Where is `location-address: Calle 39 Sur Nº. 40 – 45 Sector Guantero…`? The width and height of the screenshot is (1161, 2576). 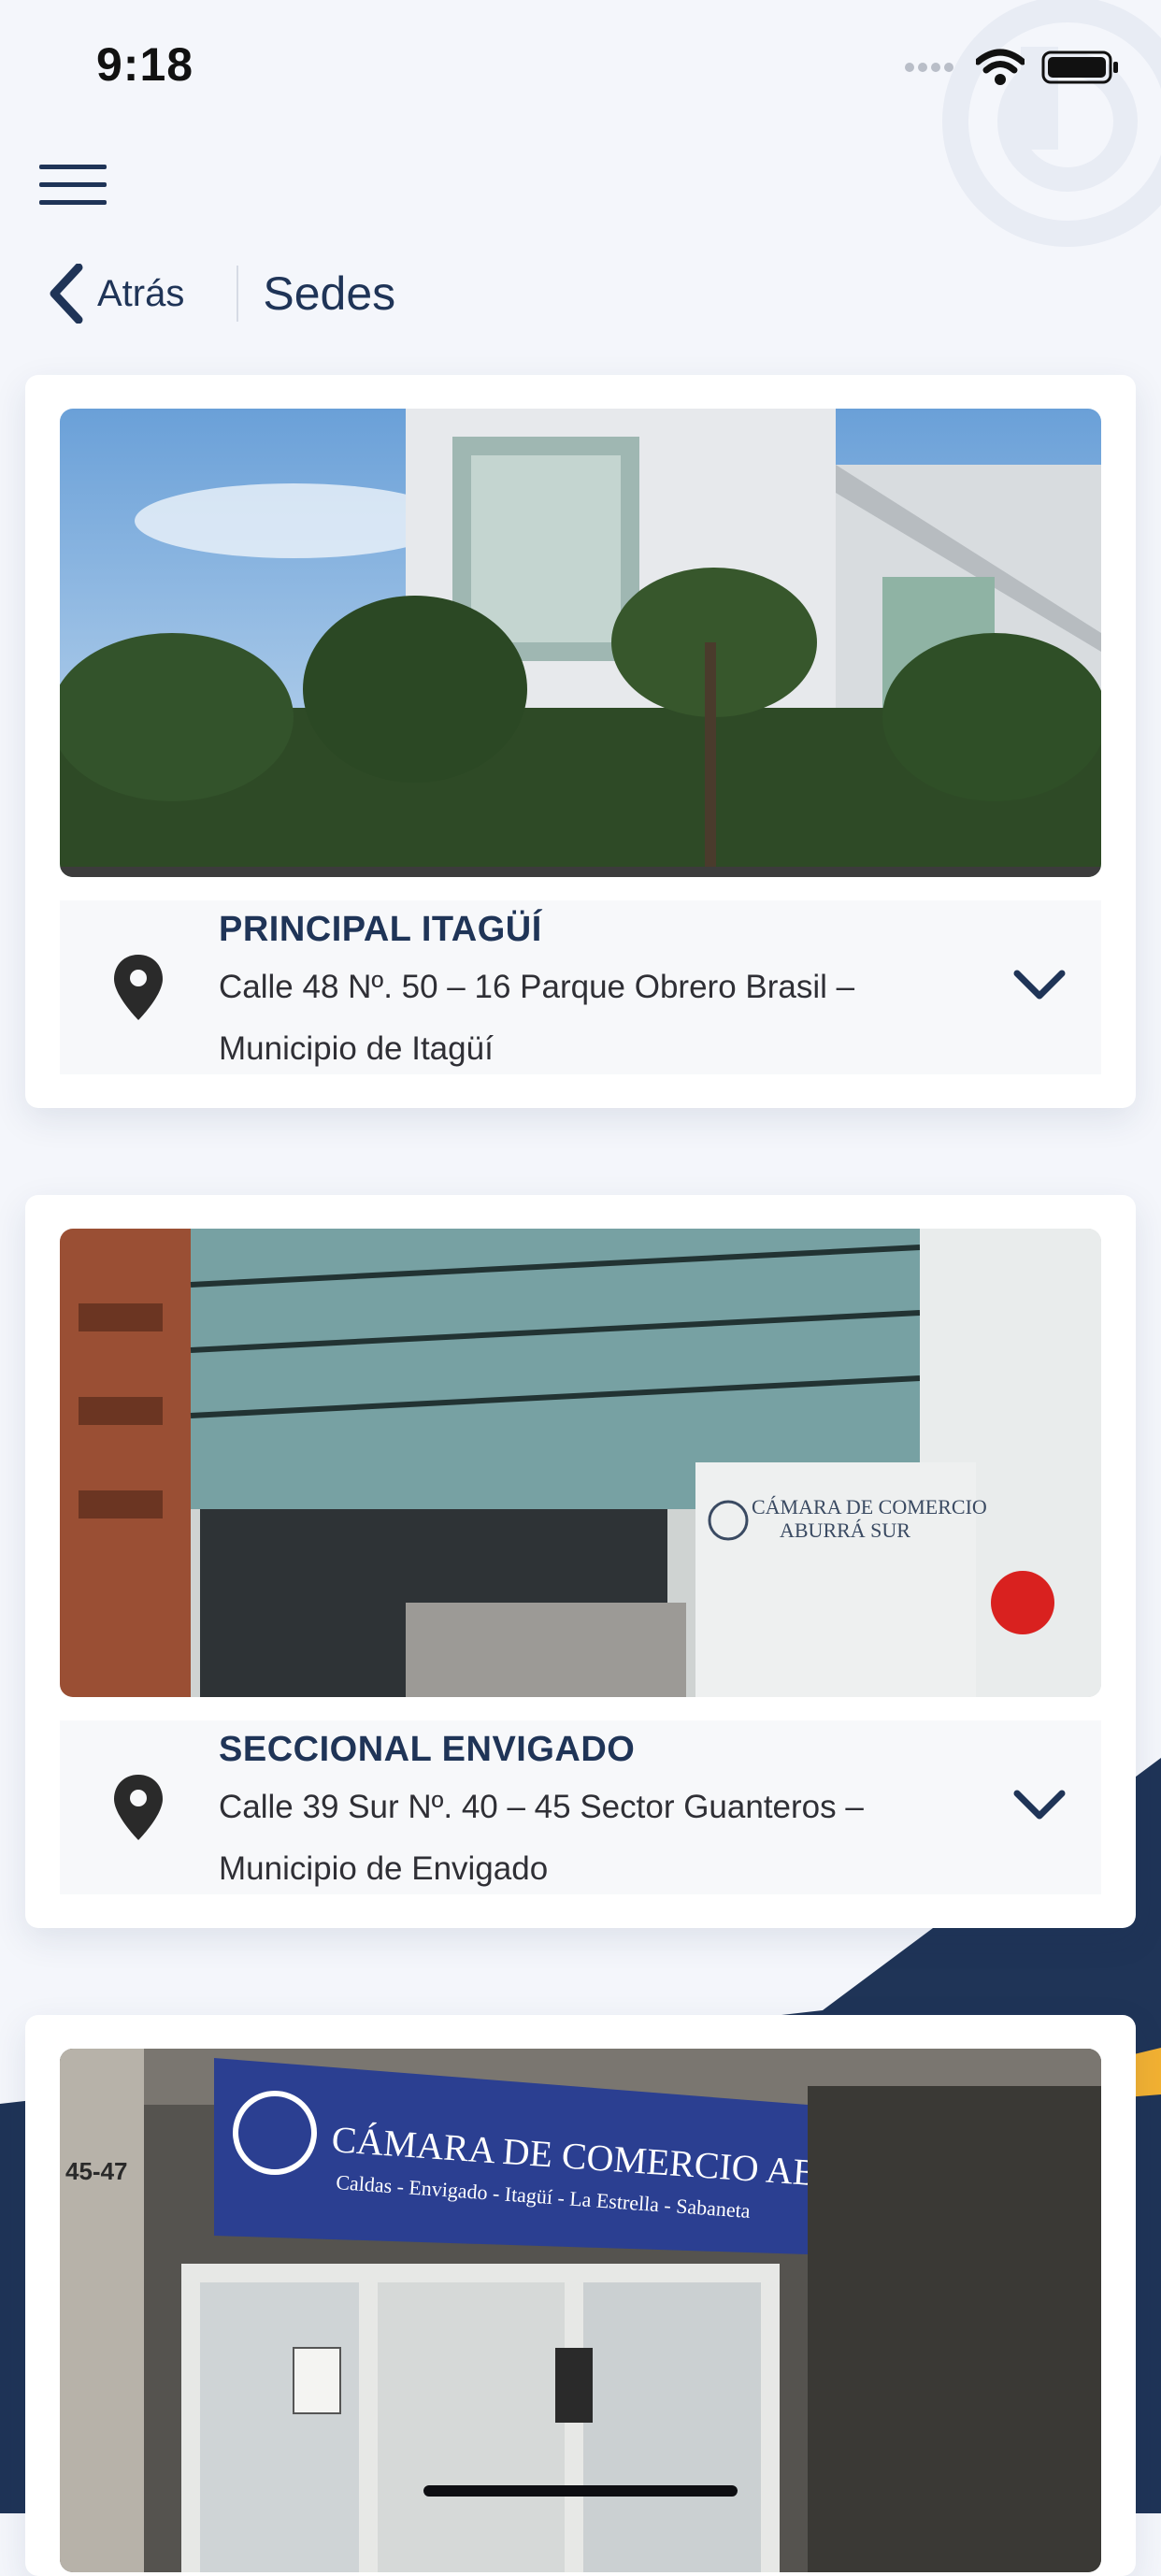
location-address: Calle 39 Sur Nº. 40 – 45 Sector Guantero… is located at coordinates (541, 1838).